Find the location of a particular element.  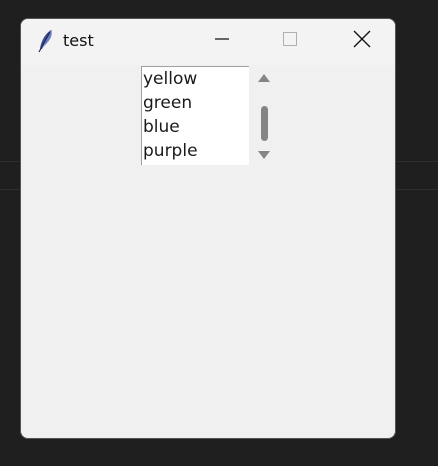

minimize-icon is located at coordinates (222, 41).